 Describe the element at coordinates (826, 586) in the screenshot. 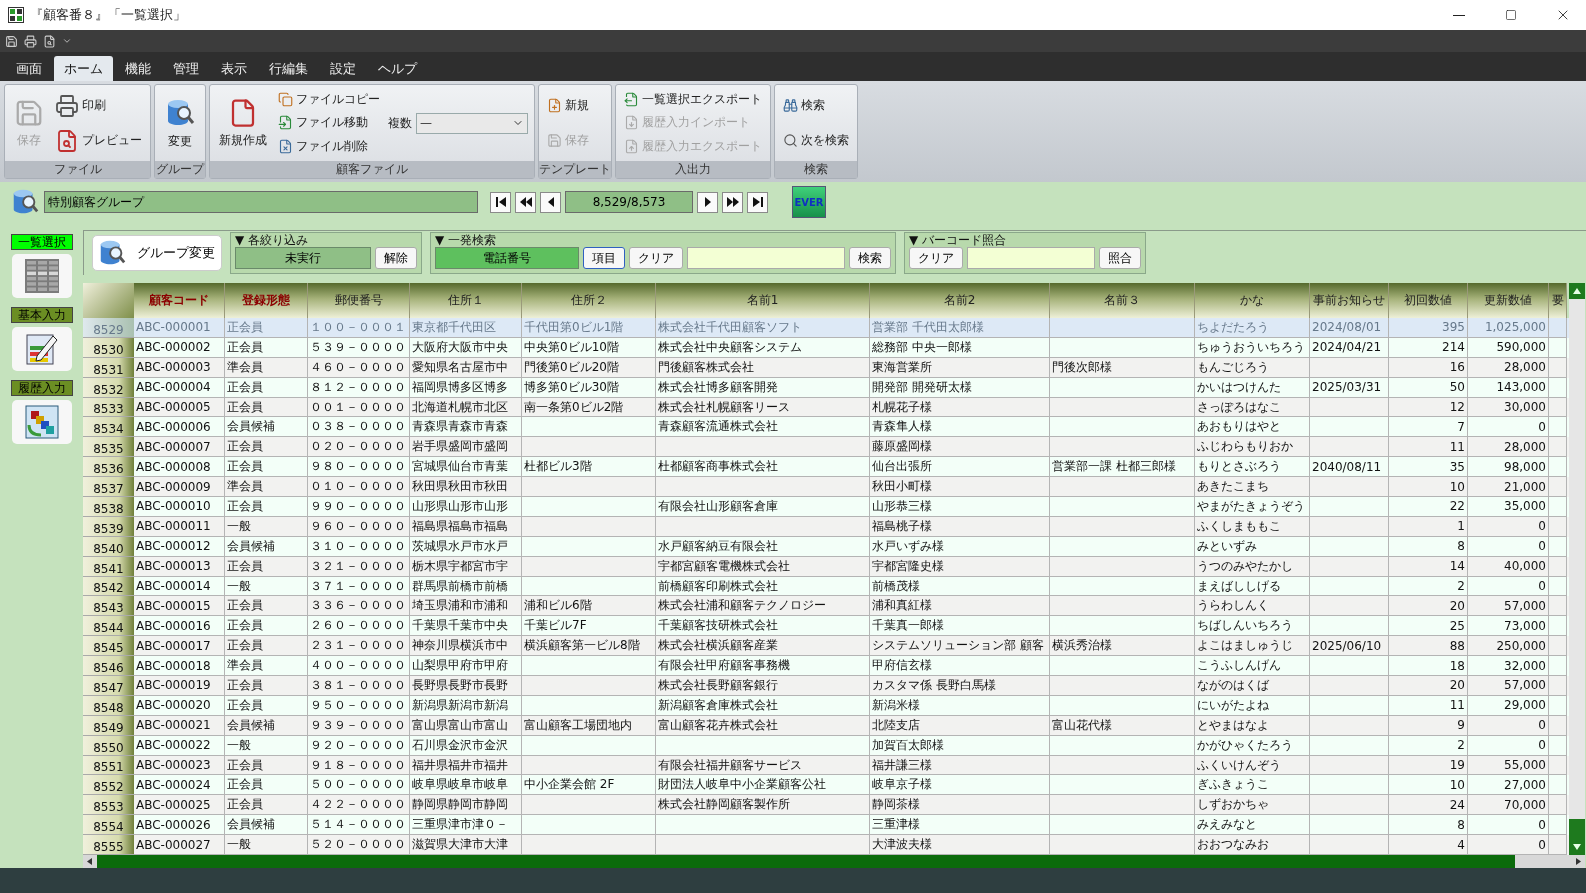

I see `table-row: 8542 ABC-000014 一般 ３７１－００００ 群馬県前橋市前橋 前橋顧客印刷株式会社 前橋茂様 まえばししげる 2 0` at that location.